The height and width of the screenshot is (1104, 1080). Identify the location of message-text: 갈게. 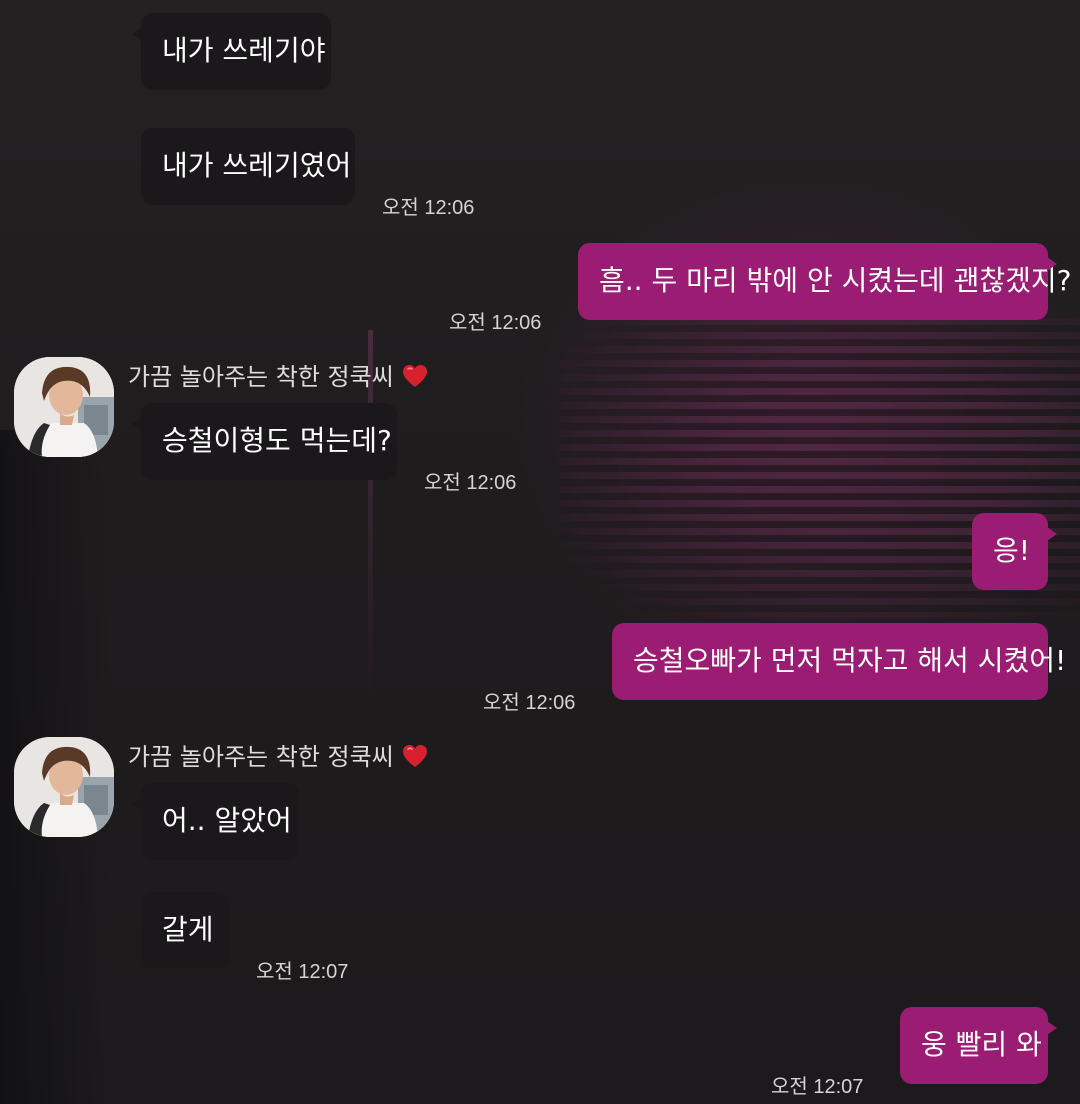
(188, 929).